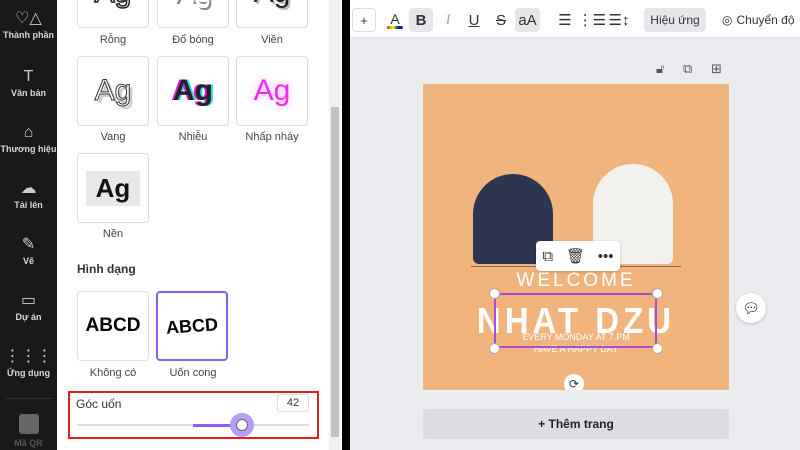 This screenshot has height=450, width=800. What do you see at coordinates (474, 20) in the screenshot?
I see `underline-button: U` at bounding box center [474, 20].